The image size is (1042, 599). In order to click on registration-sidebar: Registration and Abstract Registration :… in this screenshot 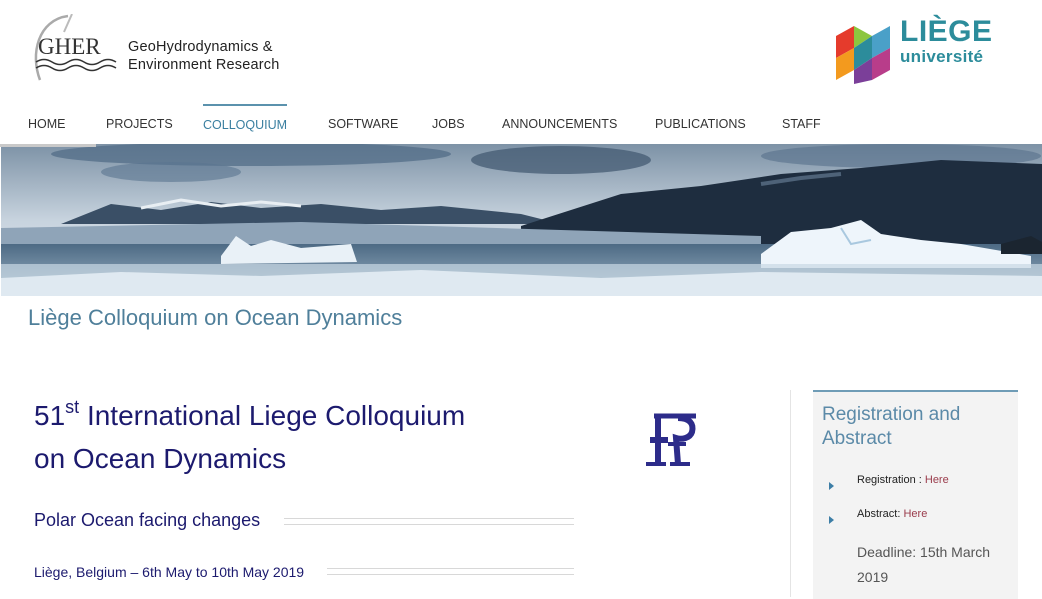, I will do `click(915, 494)`.